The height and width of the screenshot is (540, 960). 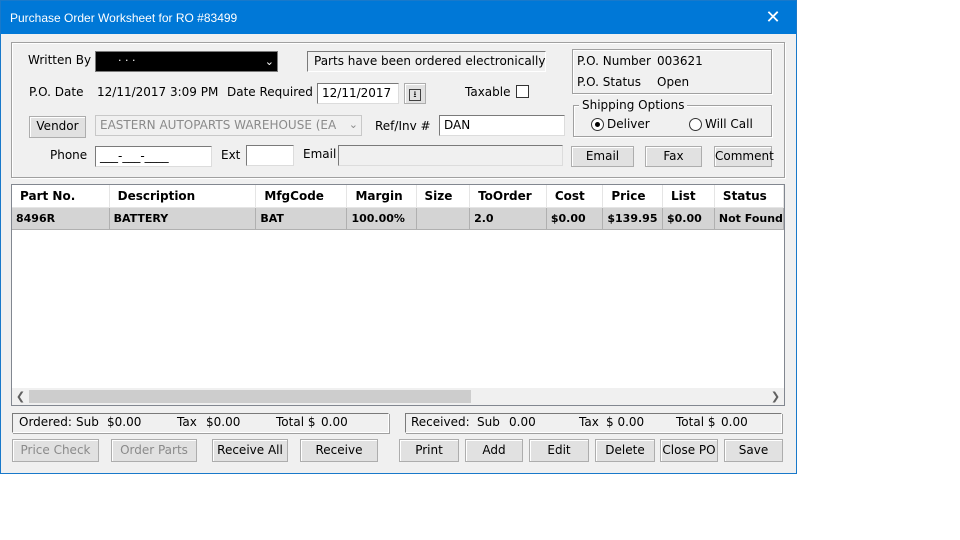 What do you see at coordinates (602, 156) in the screenshot?
I see `email-button: Email` at bounding box center [602, 156].